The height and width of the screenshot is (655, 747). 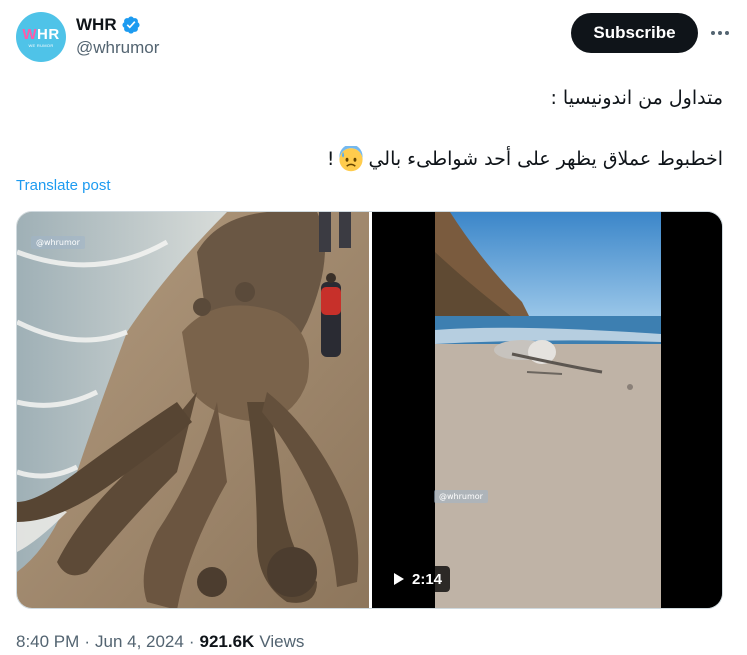 What do you see at coordinates (47, 642) in the screenshot?
I see `post-time: 8:40 PM` at bounding box center [47, 642].